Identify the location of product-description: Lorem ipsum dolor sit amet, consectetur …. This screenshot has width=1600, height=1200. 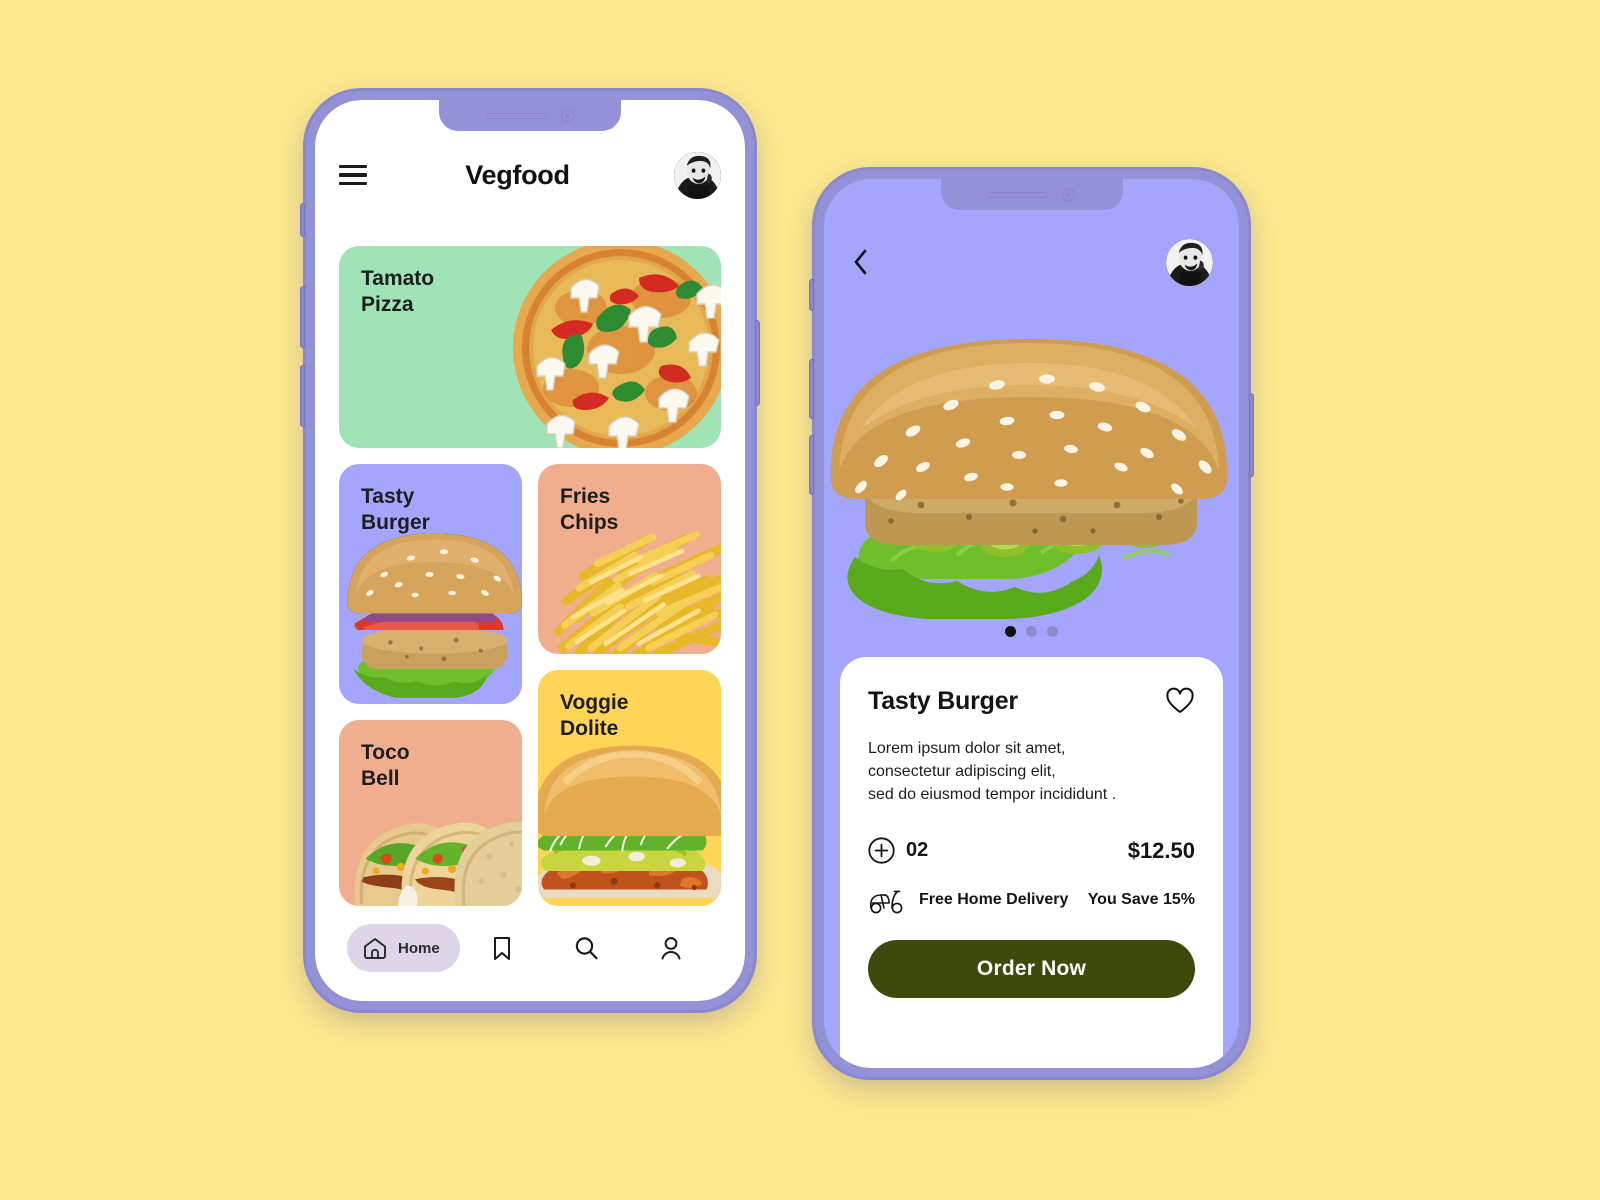
(992, 772).